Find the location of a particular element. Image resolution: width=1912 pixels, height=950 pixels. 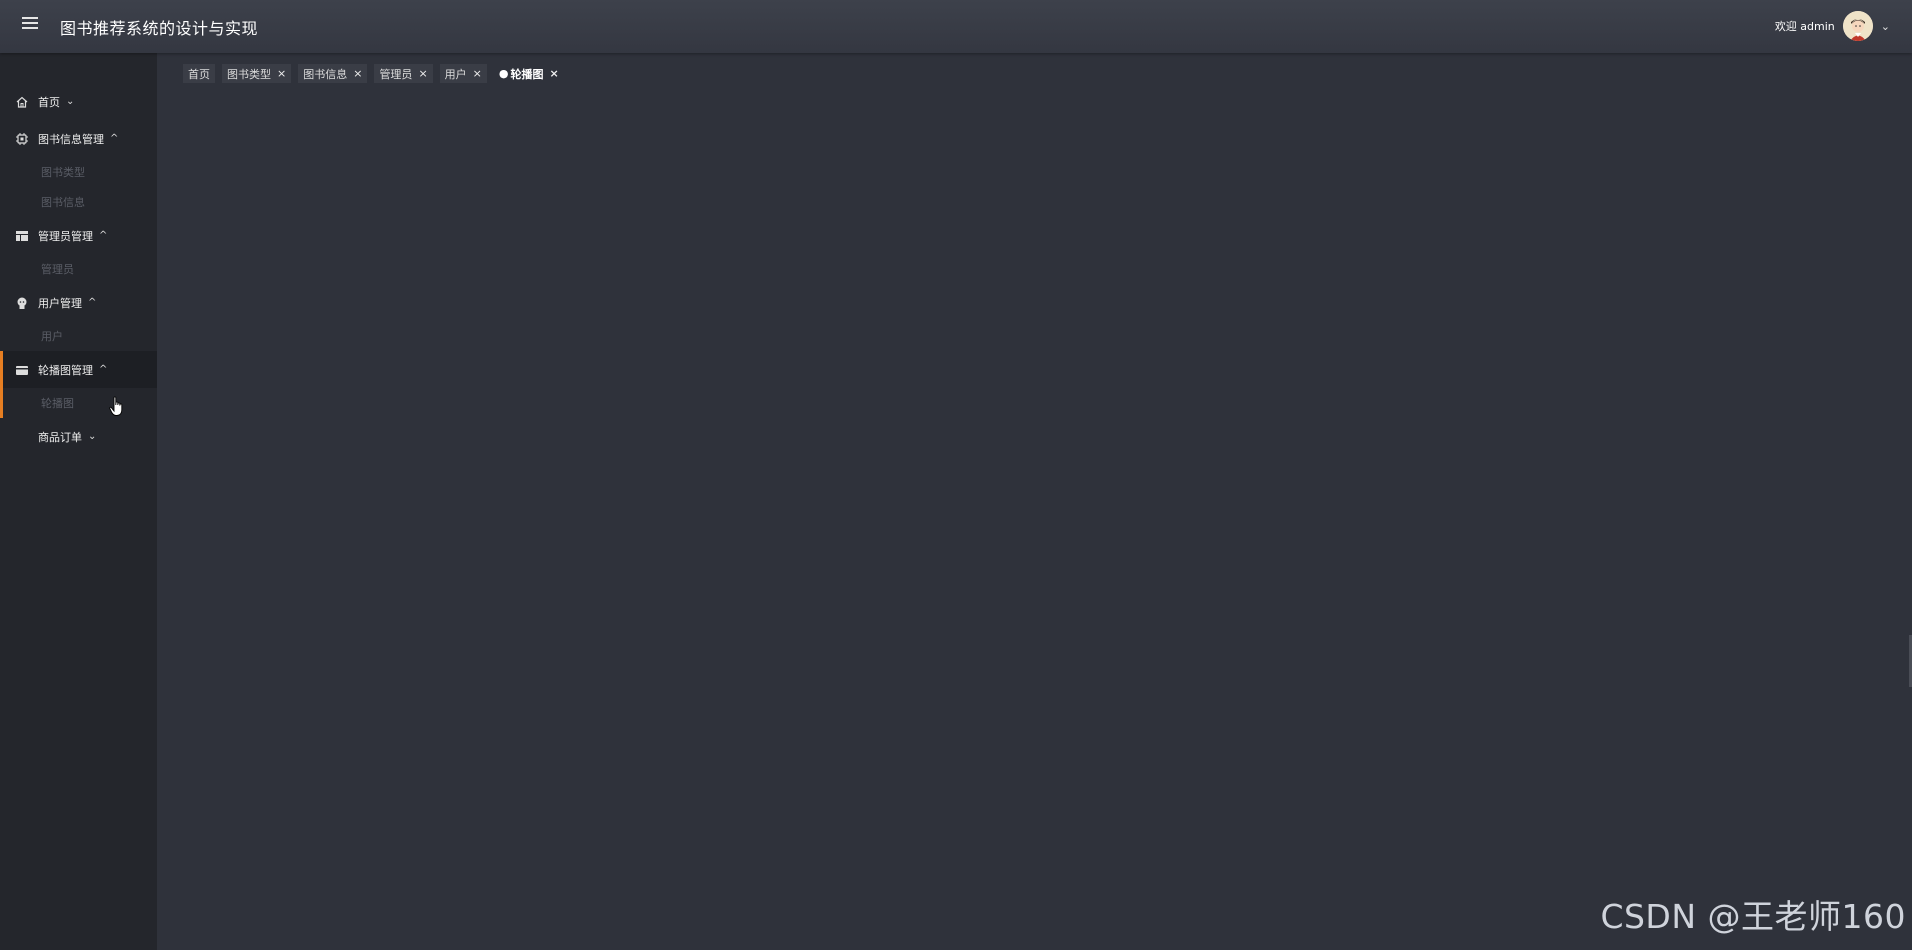

sidebar-item-admin-management: 管理员管理 ^ is located at coordinates (78, 235).